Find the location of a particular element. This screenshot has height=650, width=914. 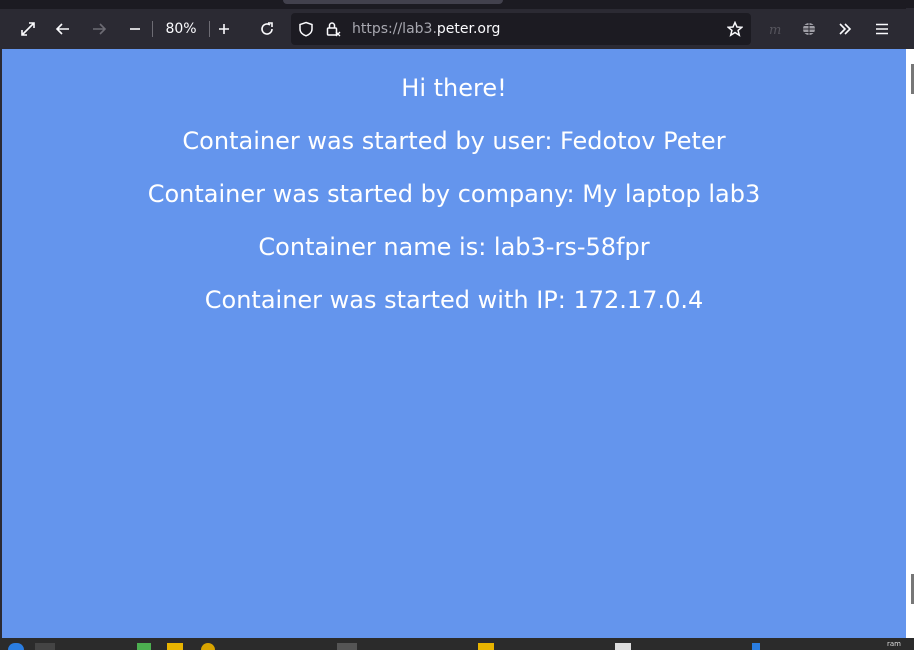

taskbar-app-icon is located at coordinates (45, 646).